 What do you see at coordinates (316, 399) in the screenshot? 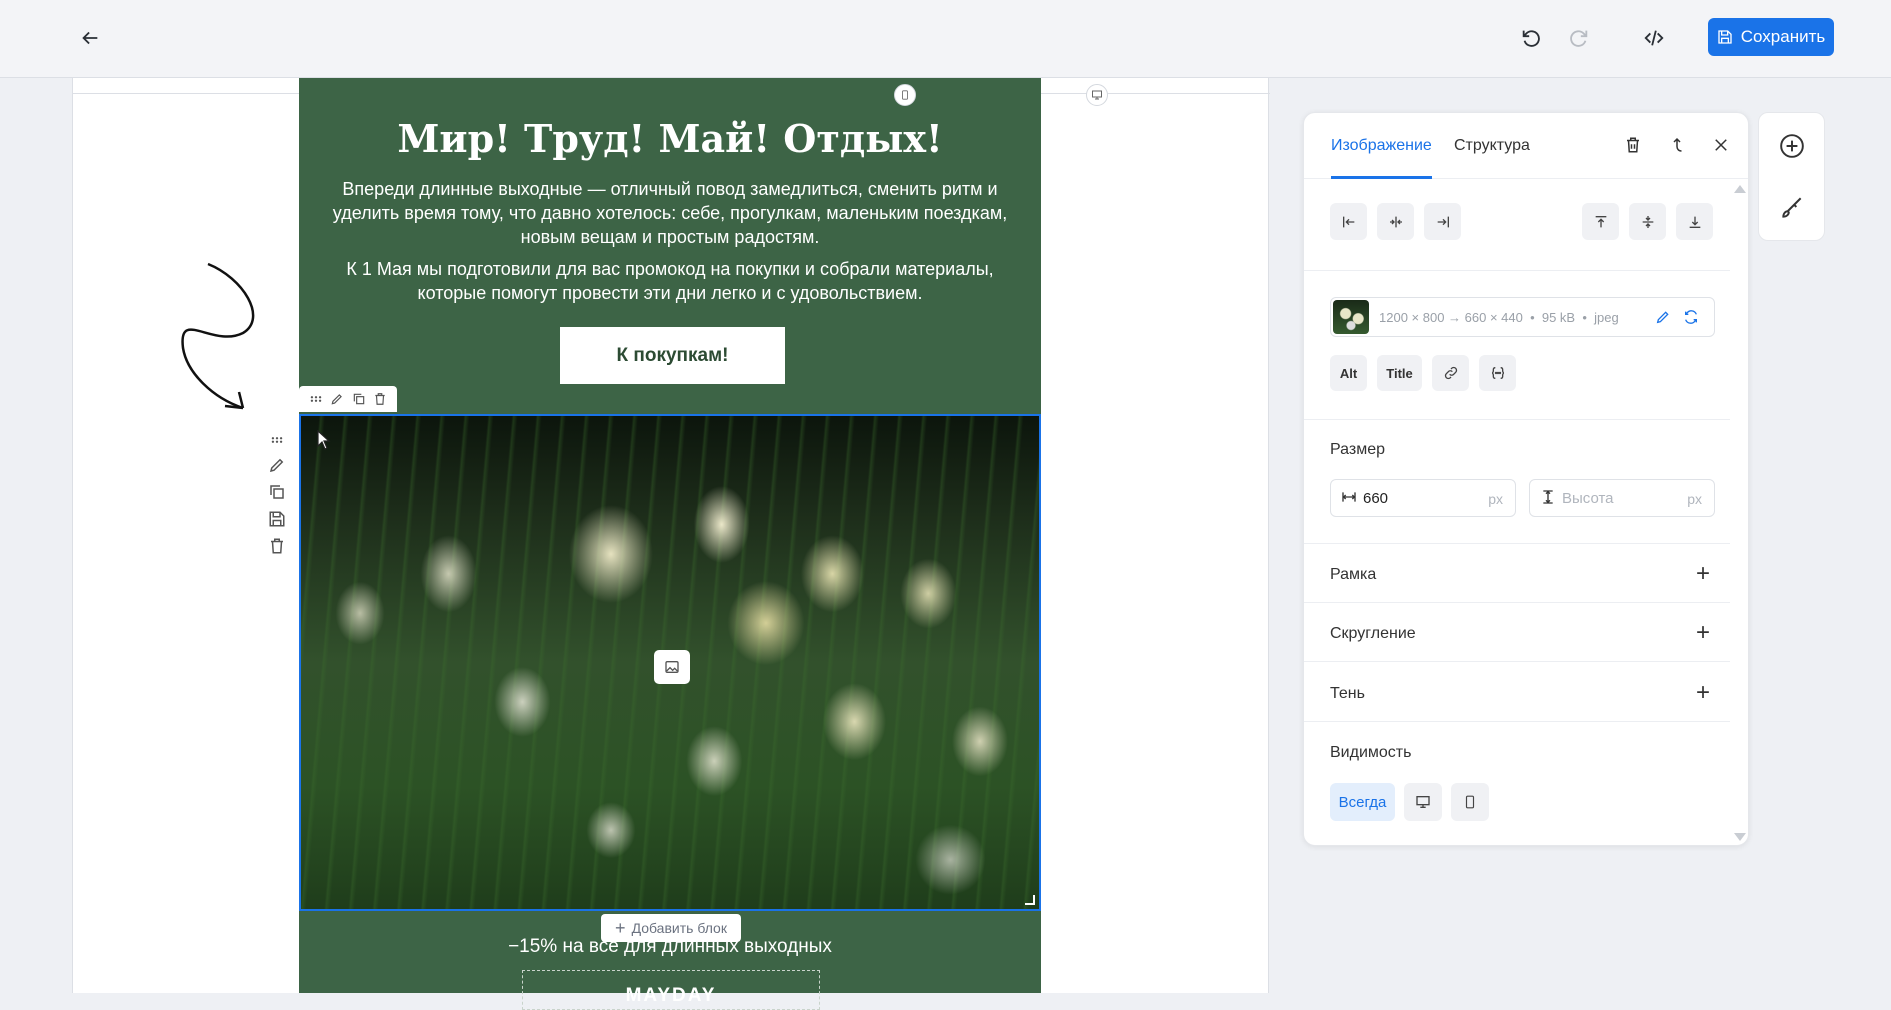
I see `drag-handle-icon` at bounding box center [316, 399].